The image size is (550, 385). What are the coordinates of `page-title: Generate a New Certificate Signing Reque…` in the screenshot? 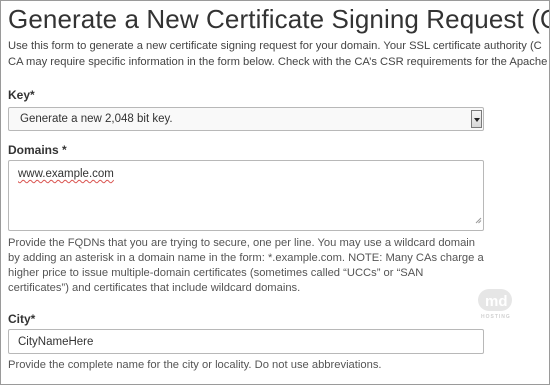 It's located at (279, 19).